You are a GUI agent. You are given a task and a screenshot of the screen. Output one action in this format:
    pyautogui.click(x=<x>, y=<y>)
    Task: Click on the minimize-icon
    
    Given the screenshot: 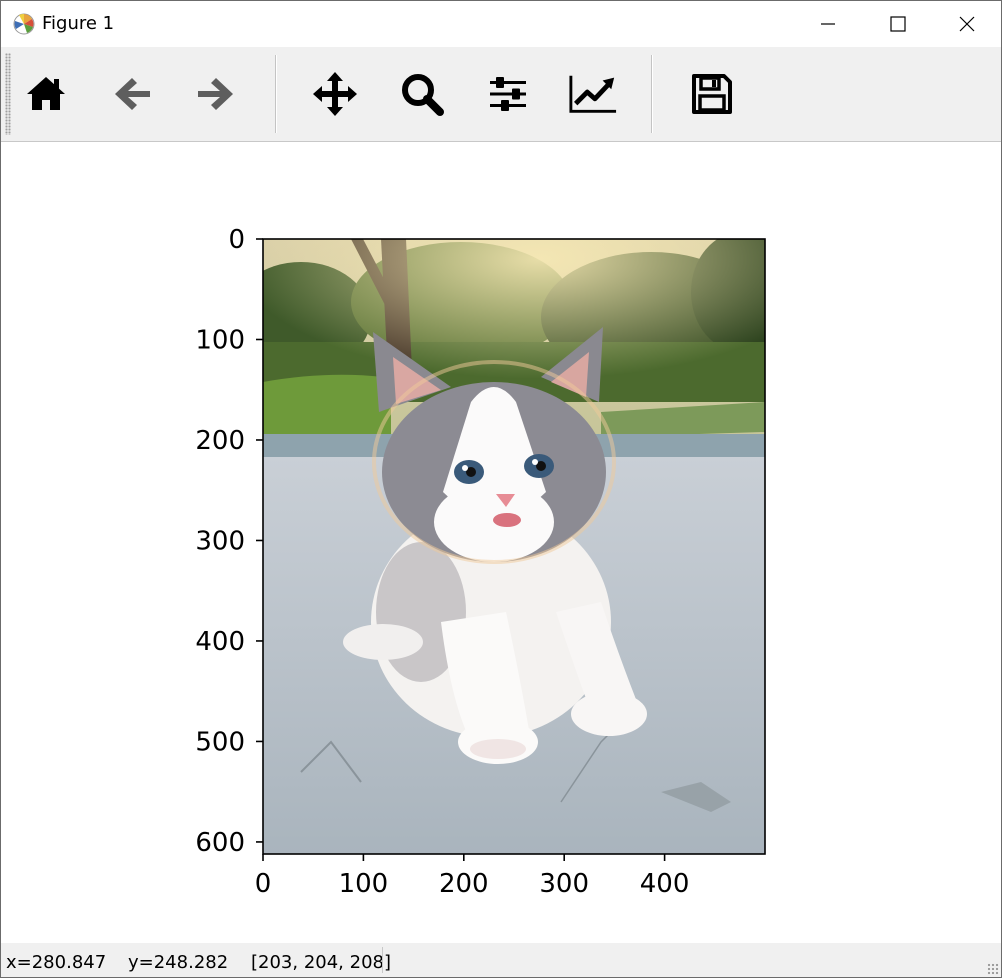 What is the action you would take?
    pyautogui.click(x=828, y=24)
    